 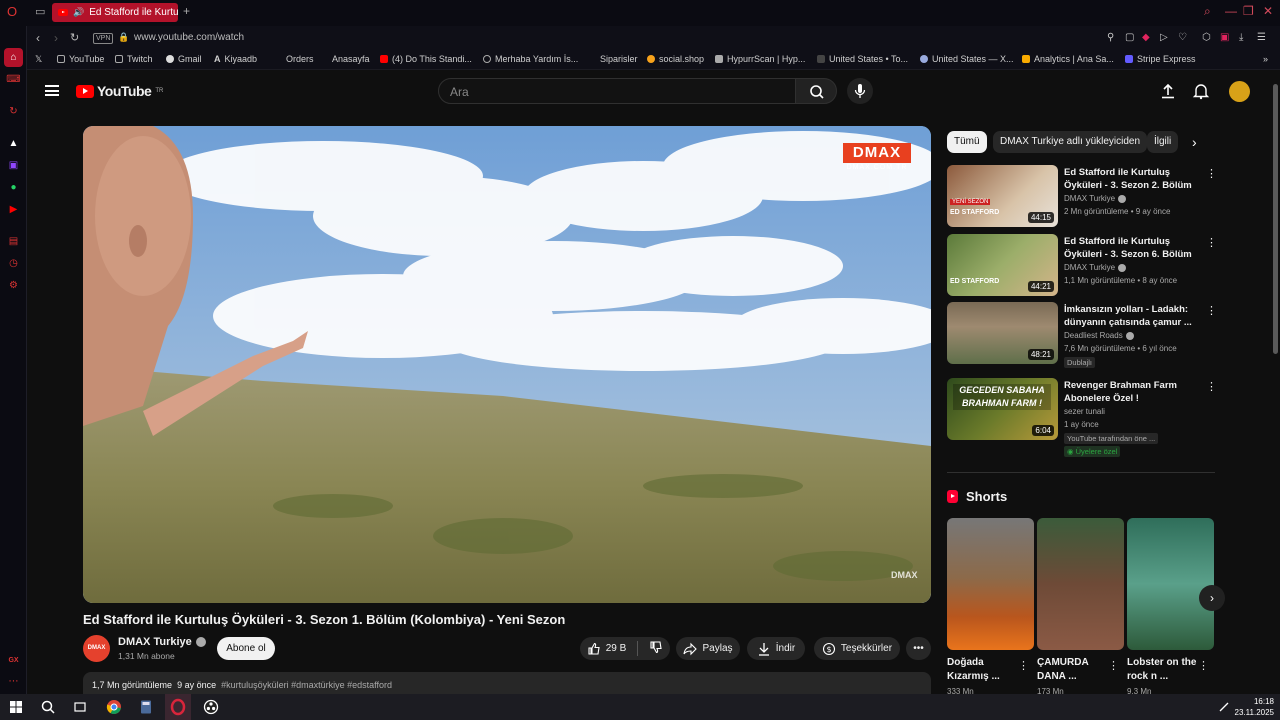 What do you see at coordinates (675, 59) in the screenshot?
I see `bookmark-social-shop: social.shop` at bounding box center [675, 59].